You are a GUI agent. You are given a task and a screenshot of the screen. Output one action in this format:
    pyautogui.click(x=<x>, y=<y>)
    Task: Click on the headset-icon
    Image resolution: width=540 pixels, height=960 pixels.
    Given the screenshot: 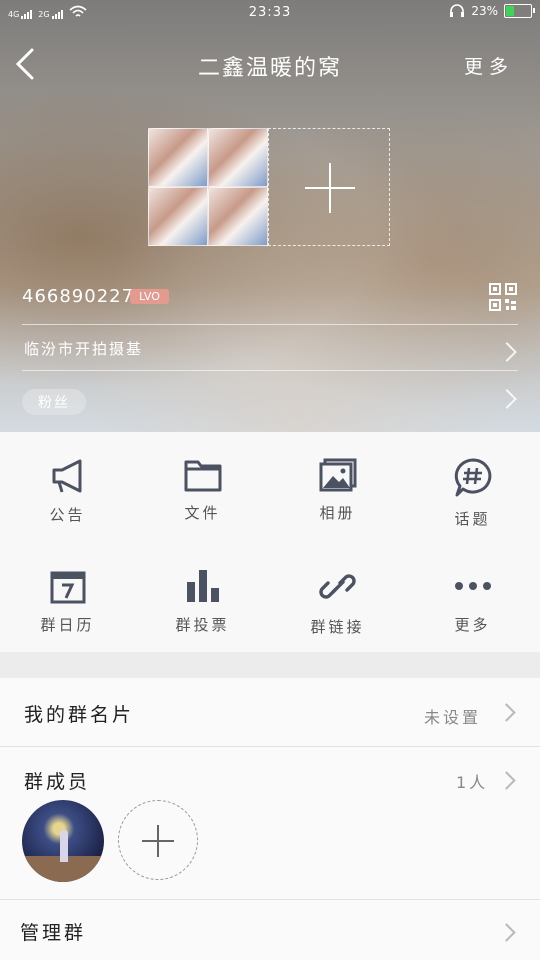 What is the action you would take?
    pyautogui.click(x=457, y=10)
    